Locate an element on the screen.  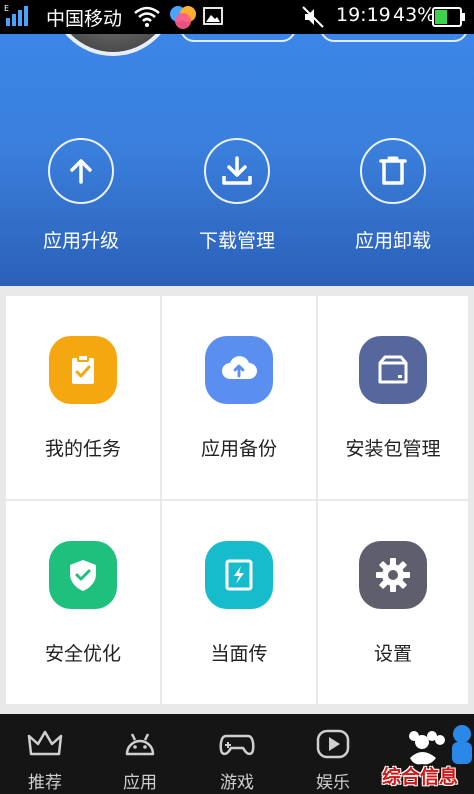
grid-item-app-backup: 应用备份 is located at coordinates (239, 397).